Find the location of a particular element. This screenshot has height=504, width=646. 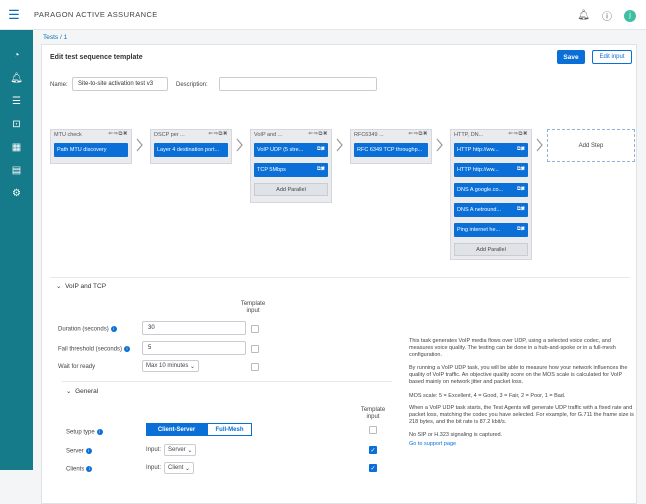

duration-field: 30 is located at coordinates (194, 328).